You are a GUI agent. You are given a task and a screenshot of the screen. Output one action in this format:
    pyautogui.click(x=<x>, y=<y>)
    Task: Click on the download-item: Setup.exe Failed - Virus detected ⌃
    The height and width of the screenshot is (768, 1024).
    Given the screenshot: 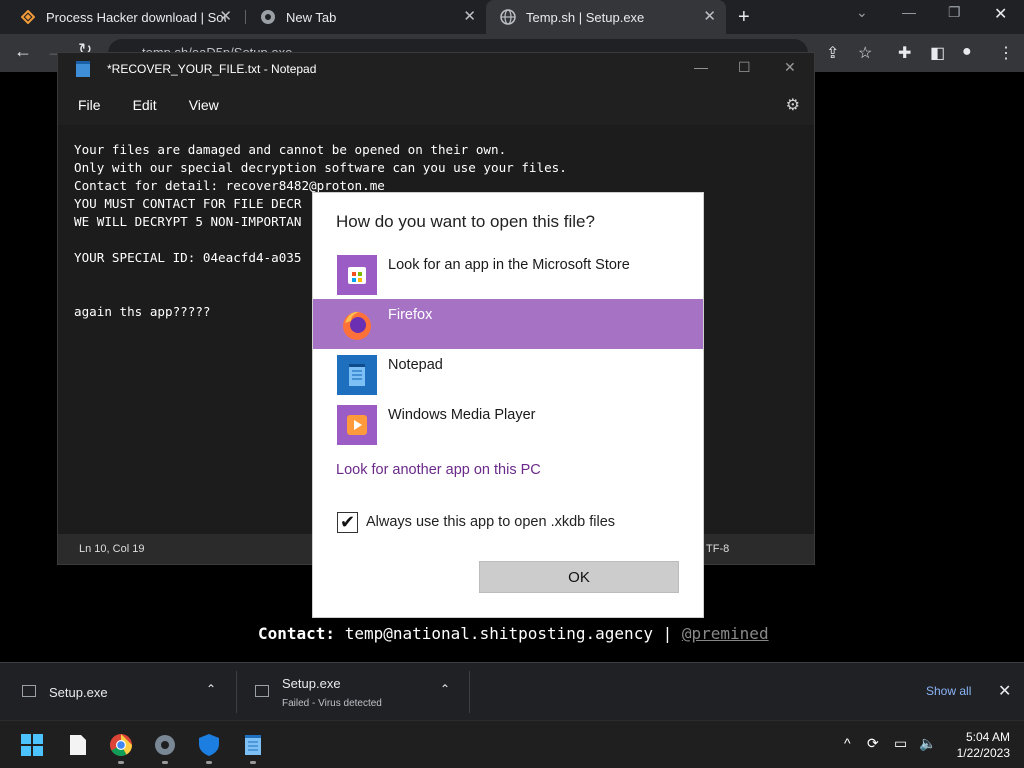 What is the action you would take?
    pyautogui.click(x=353, y=692)
    